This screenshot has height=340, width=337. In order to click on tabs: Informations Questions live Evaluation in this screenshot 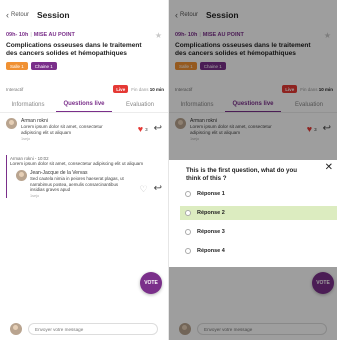, I will do `click(84, 105)`.